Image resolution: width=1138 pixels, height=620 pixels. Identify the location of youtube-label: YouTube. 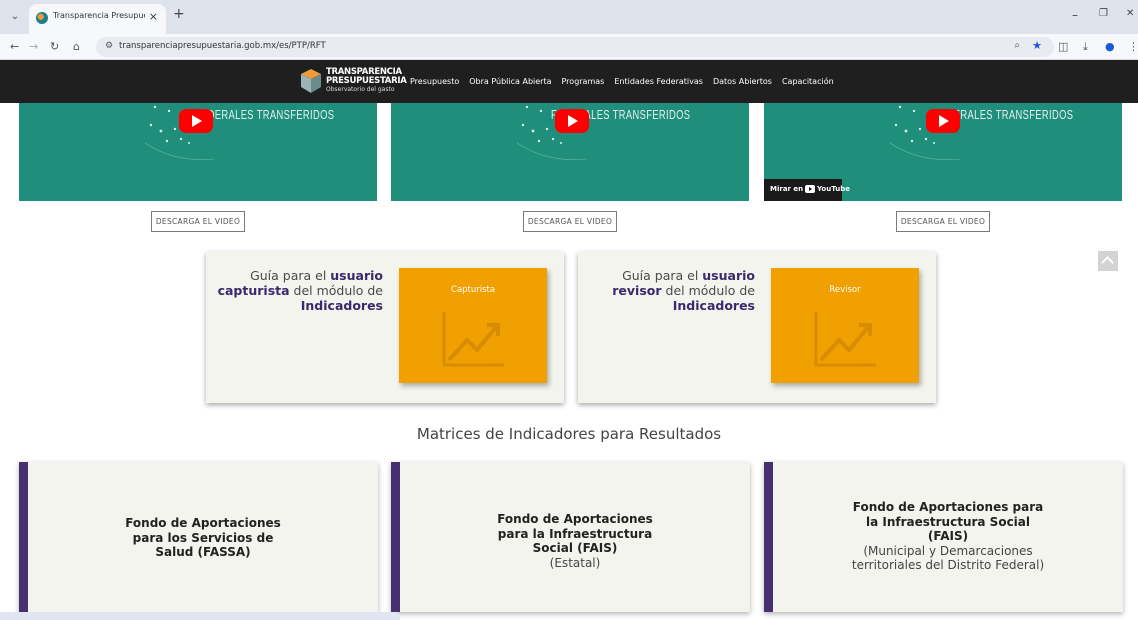
(833, 189).